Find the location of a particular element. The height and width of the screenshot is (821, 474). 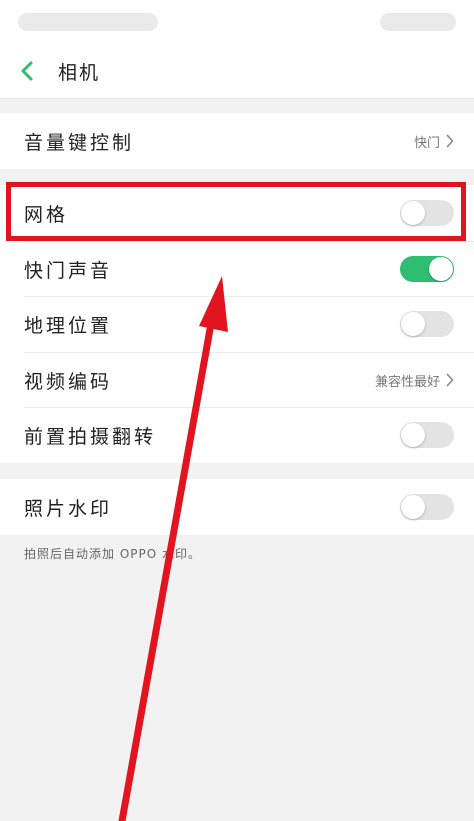

shutter-sound-toggle is located at coordinates (427, 269).